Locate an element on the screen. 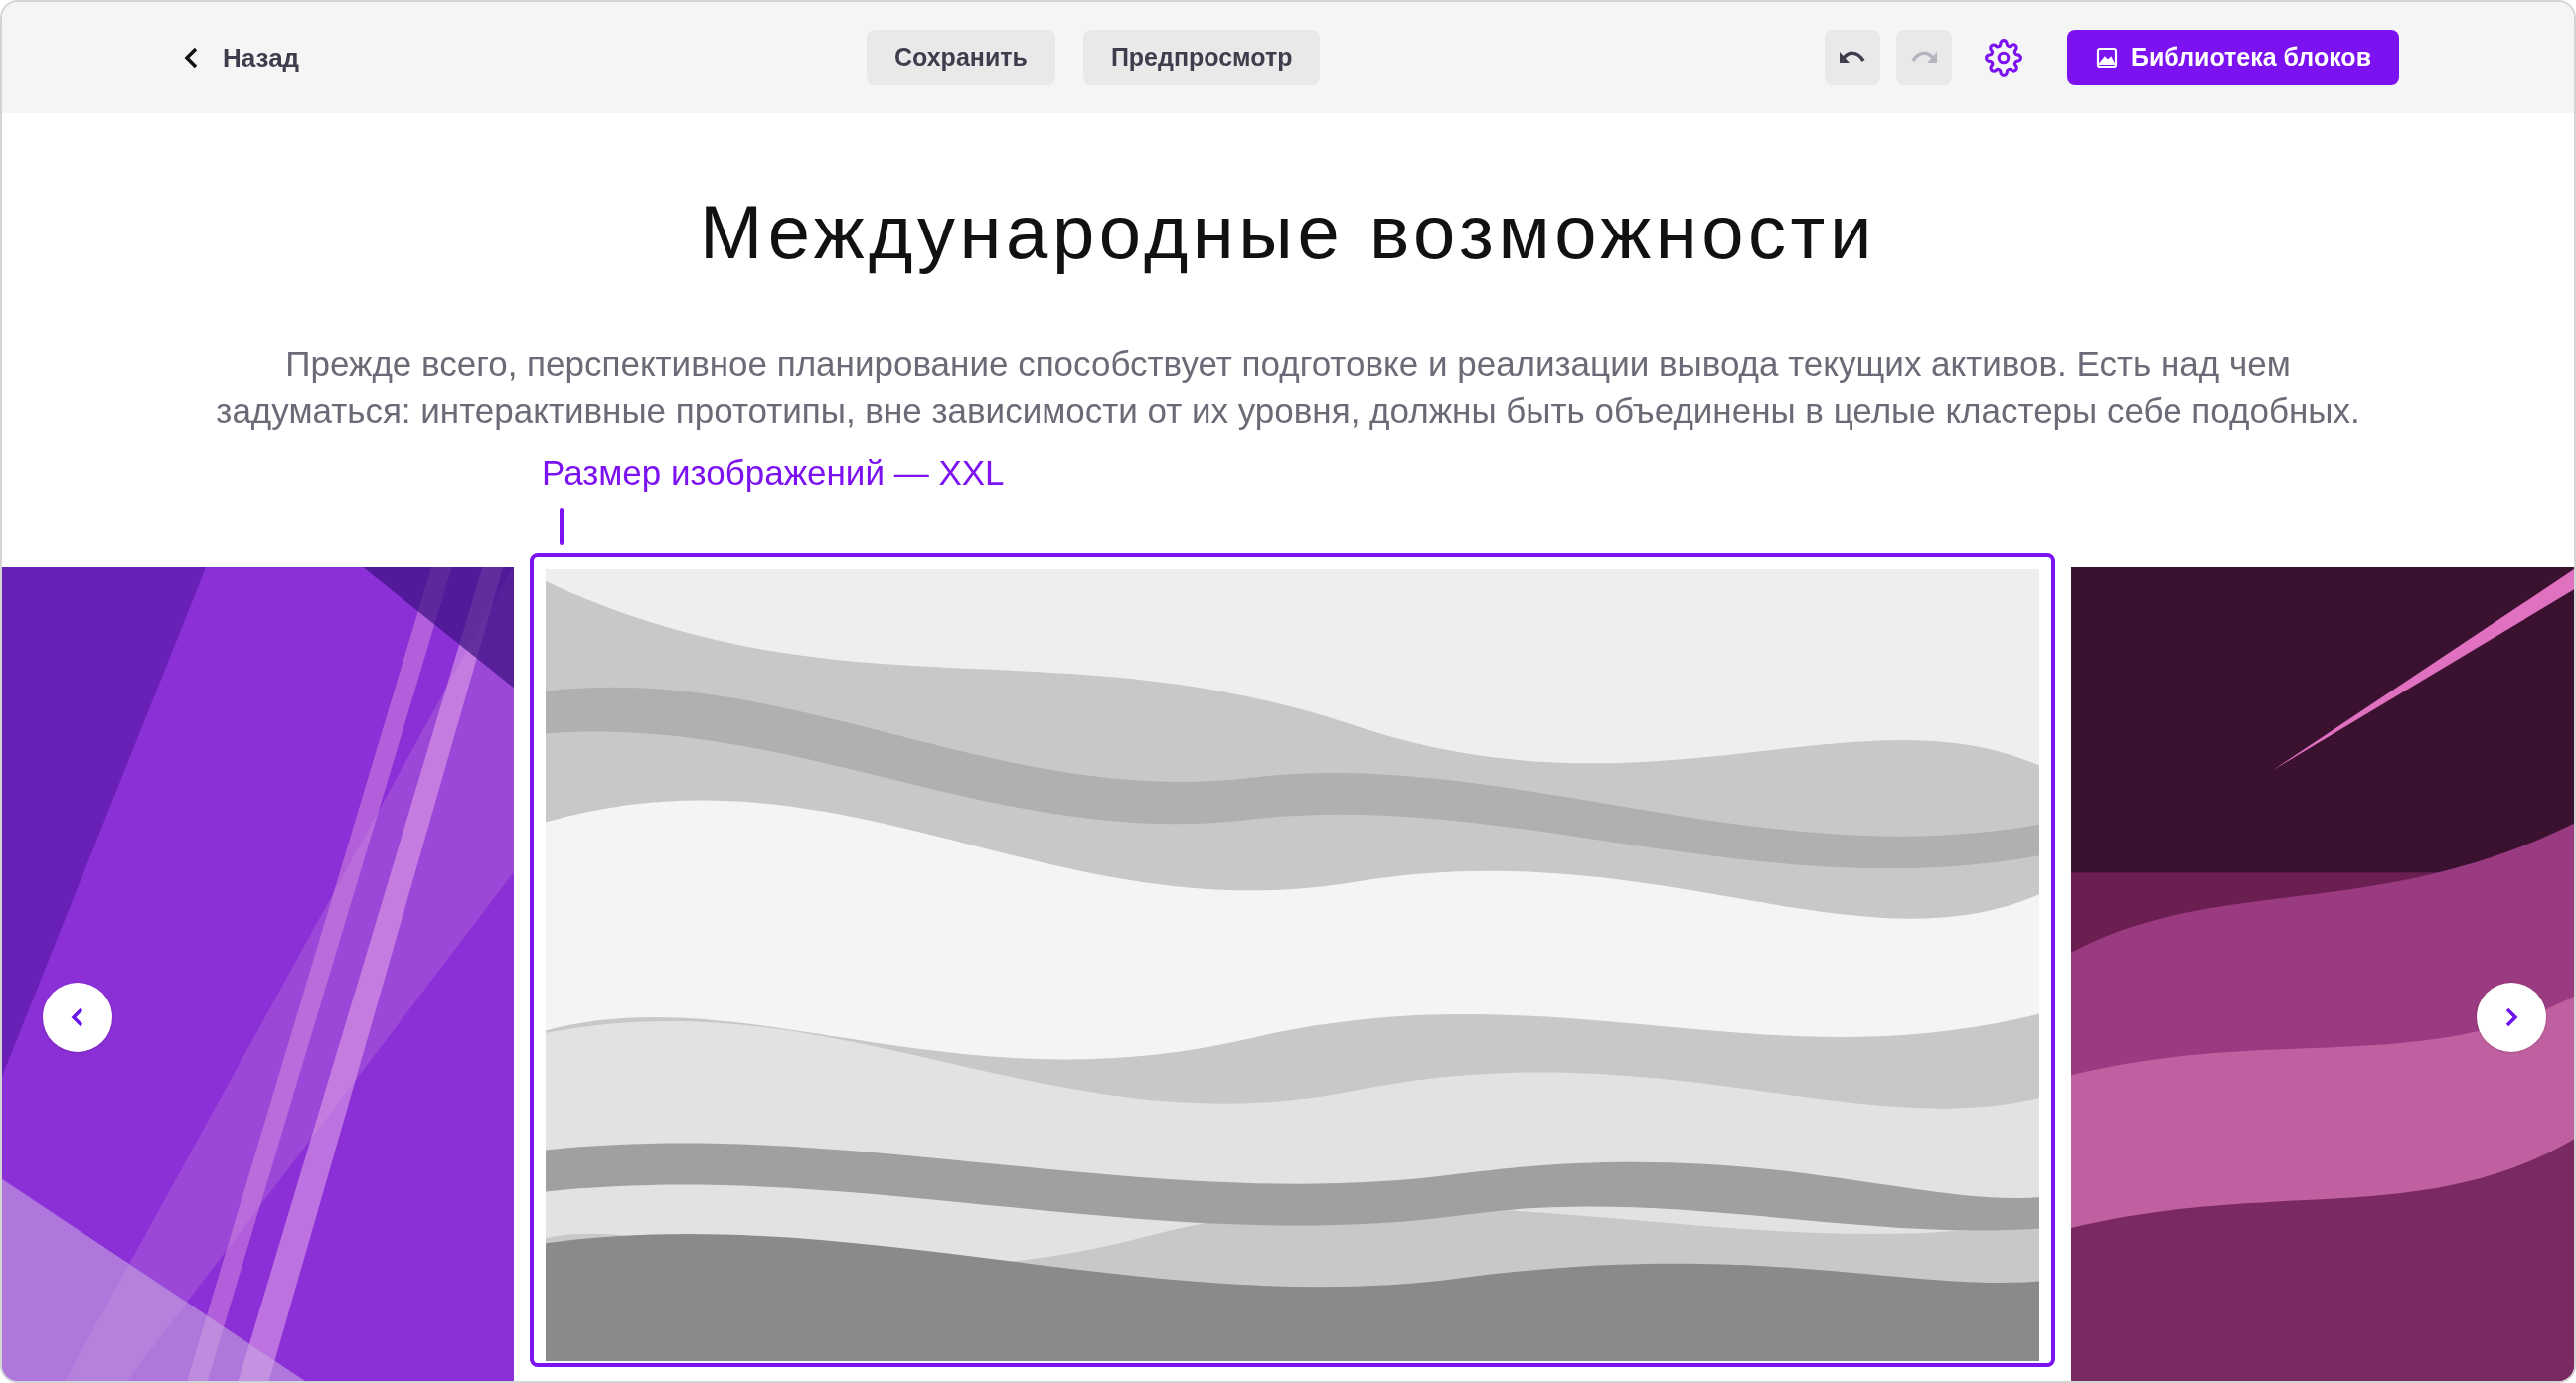 The height and width of the screenshot is (1383, 2576). section-description: Прежде всего, перспективное планирование способствует подготовке и реализации вывода текущих активов. Есть над чем задуматься: интерактивные прототипы, вне зависимости от их уровня, должны быть объединены в целые кластеры себе подобных. is located at coordinates (1288, 387).